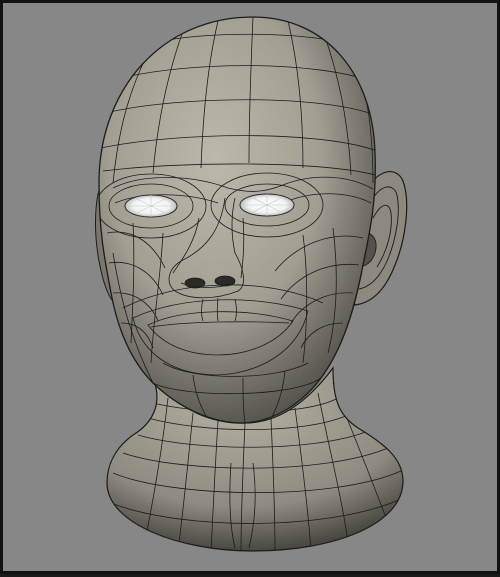 The height and width of the screenshot is (577, 500). Describe the element at coordinates (267, 205) in the screenshot. I see `right-eye` at that location.